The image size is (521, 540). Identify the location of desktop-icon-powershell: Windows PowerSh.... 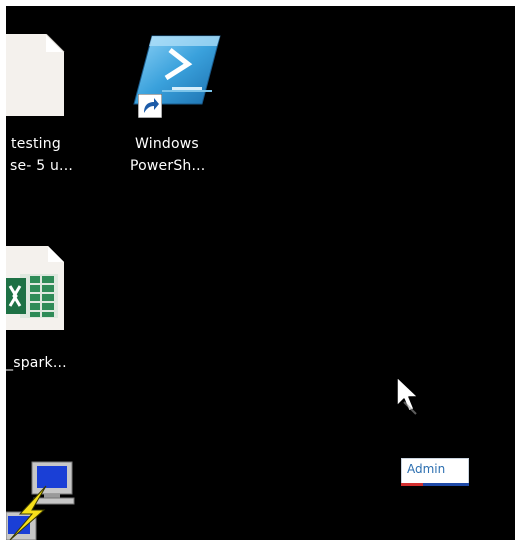
(183, 101).